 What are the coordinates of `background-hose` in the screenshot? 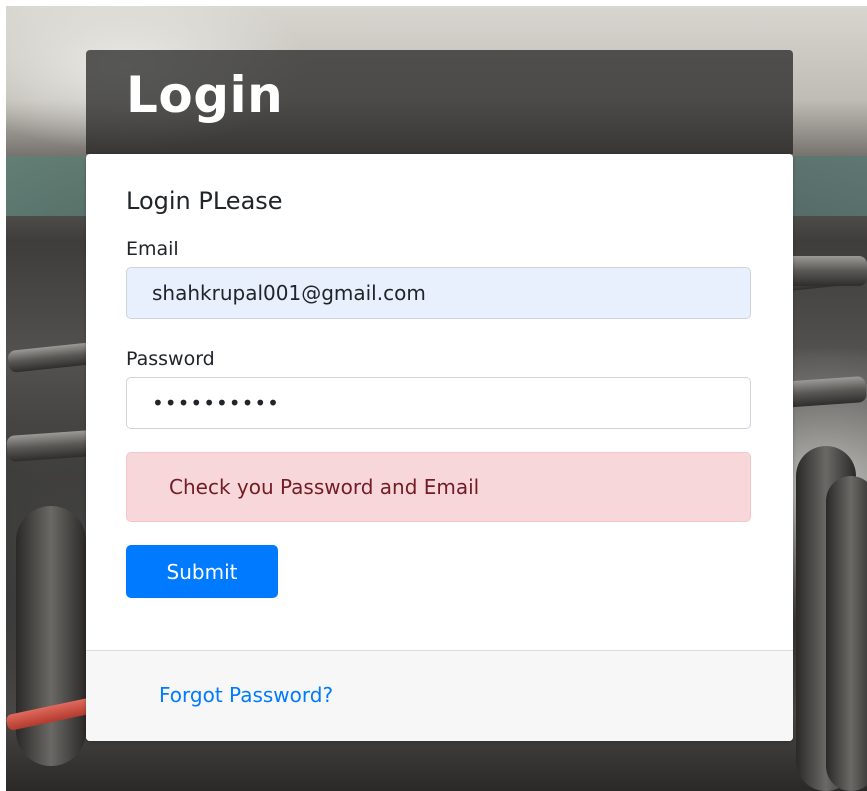 It's located at (846, 633).